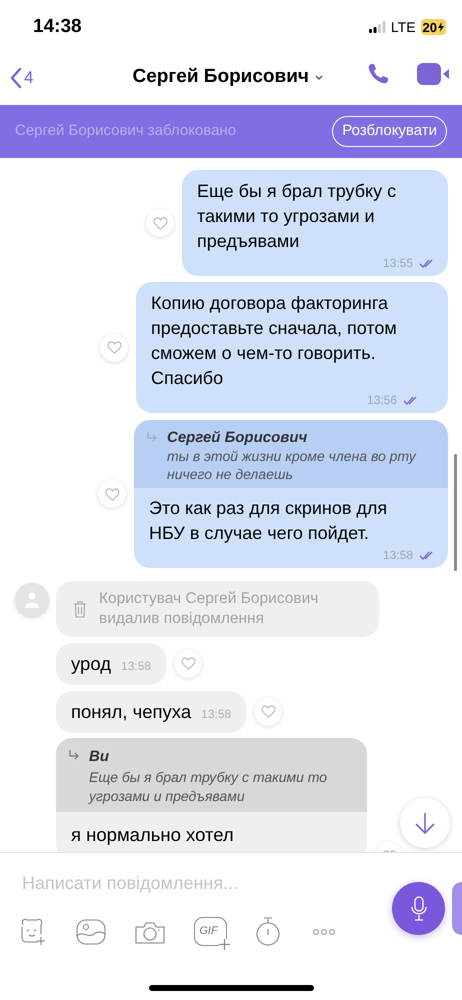 The width and height of the screenshot is (462, 1000). I want to click on unblock-button: Розблокувати, so click(389, 131).